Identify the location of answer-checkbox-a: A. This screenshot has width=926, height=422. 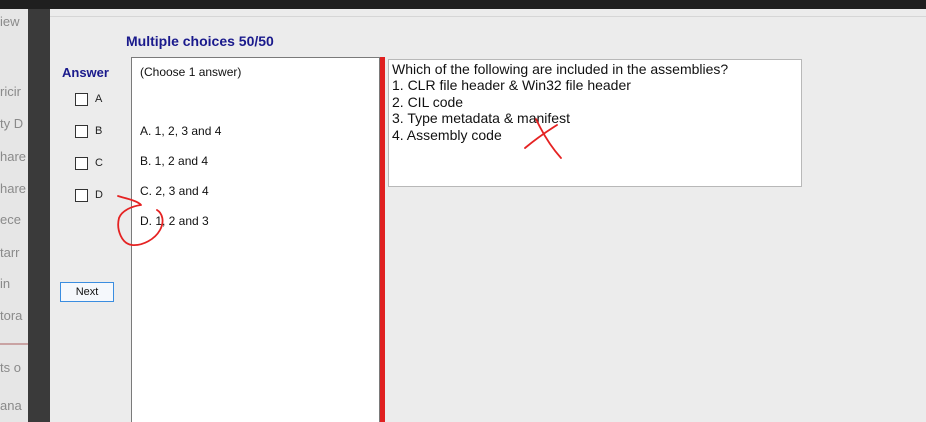
(88, 99).